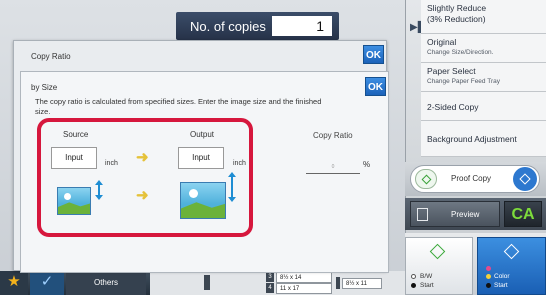  I want to click on copy-ratio-field: 0, so click(333, 167).